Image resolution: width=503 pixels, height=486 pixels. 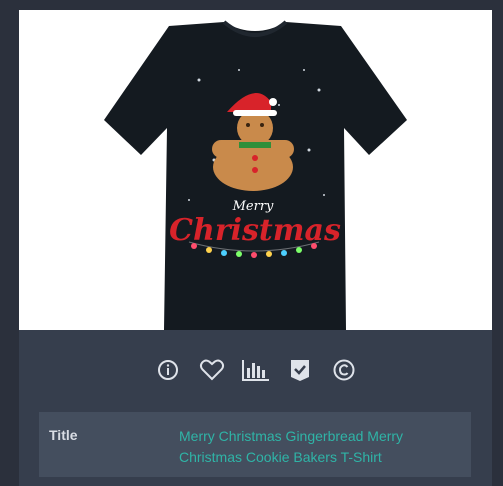 I want to click on stats-button, so click(x=256, y=370).